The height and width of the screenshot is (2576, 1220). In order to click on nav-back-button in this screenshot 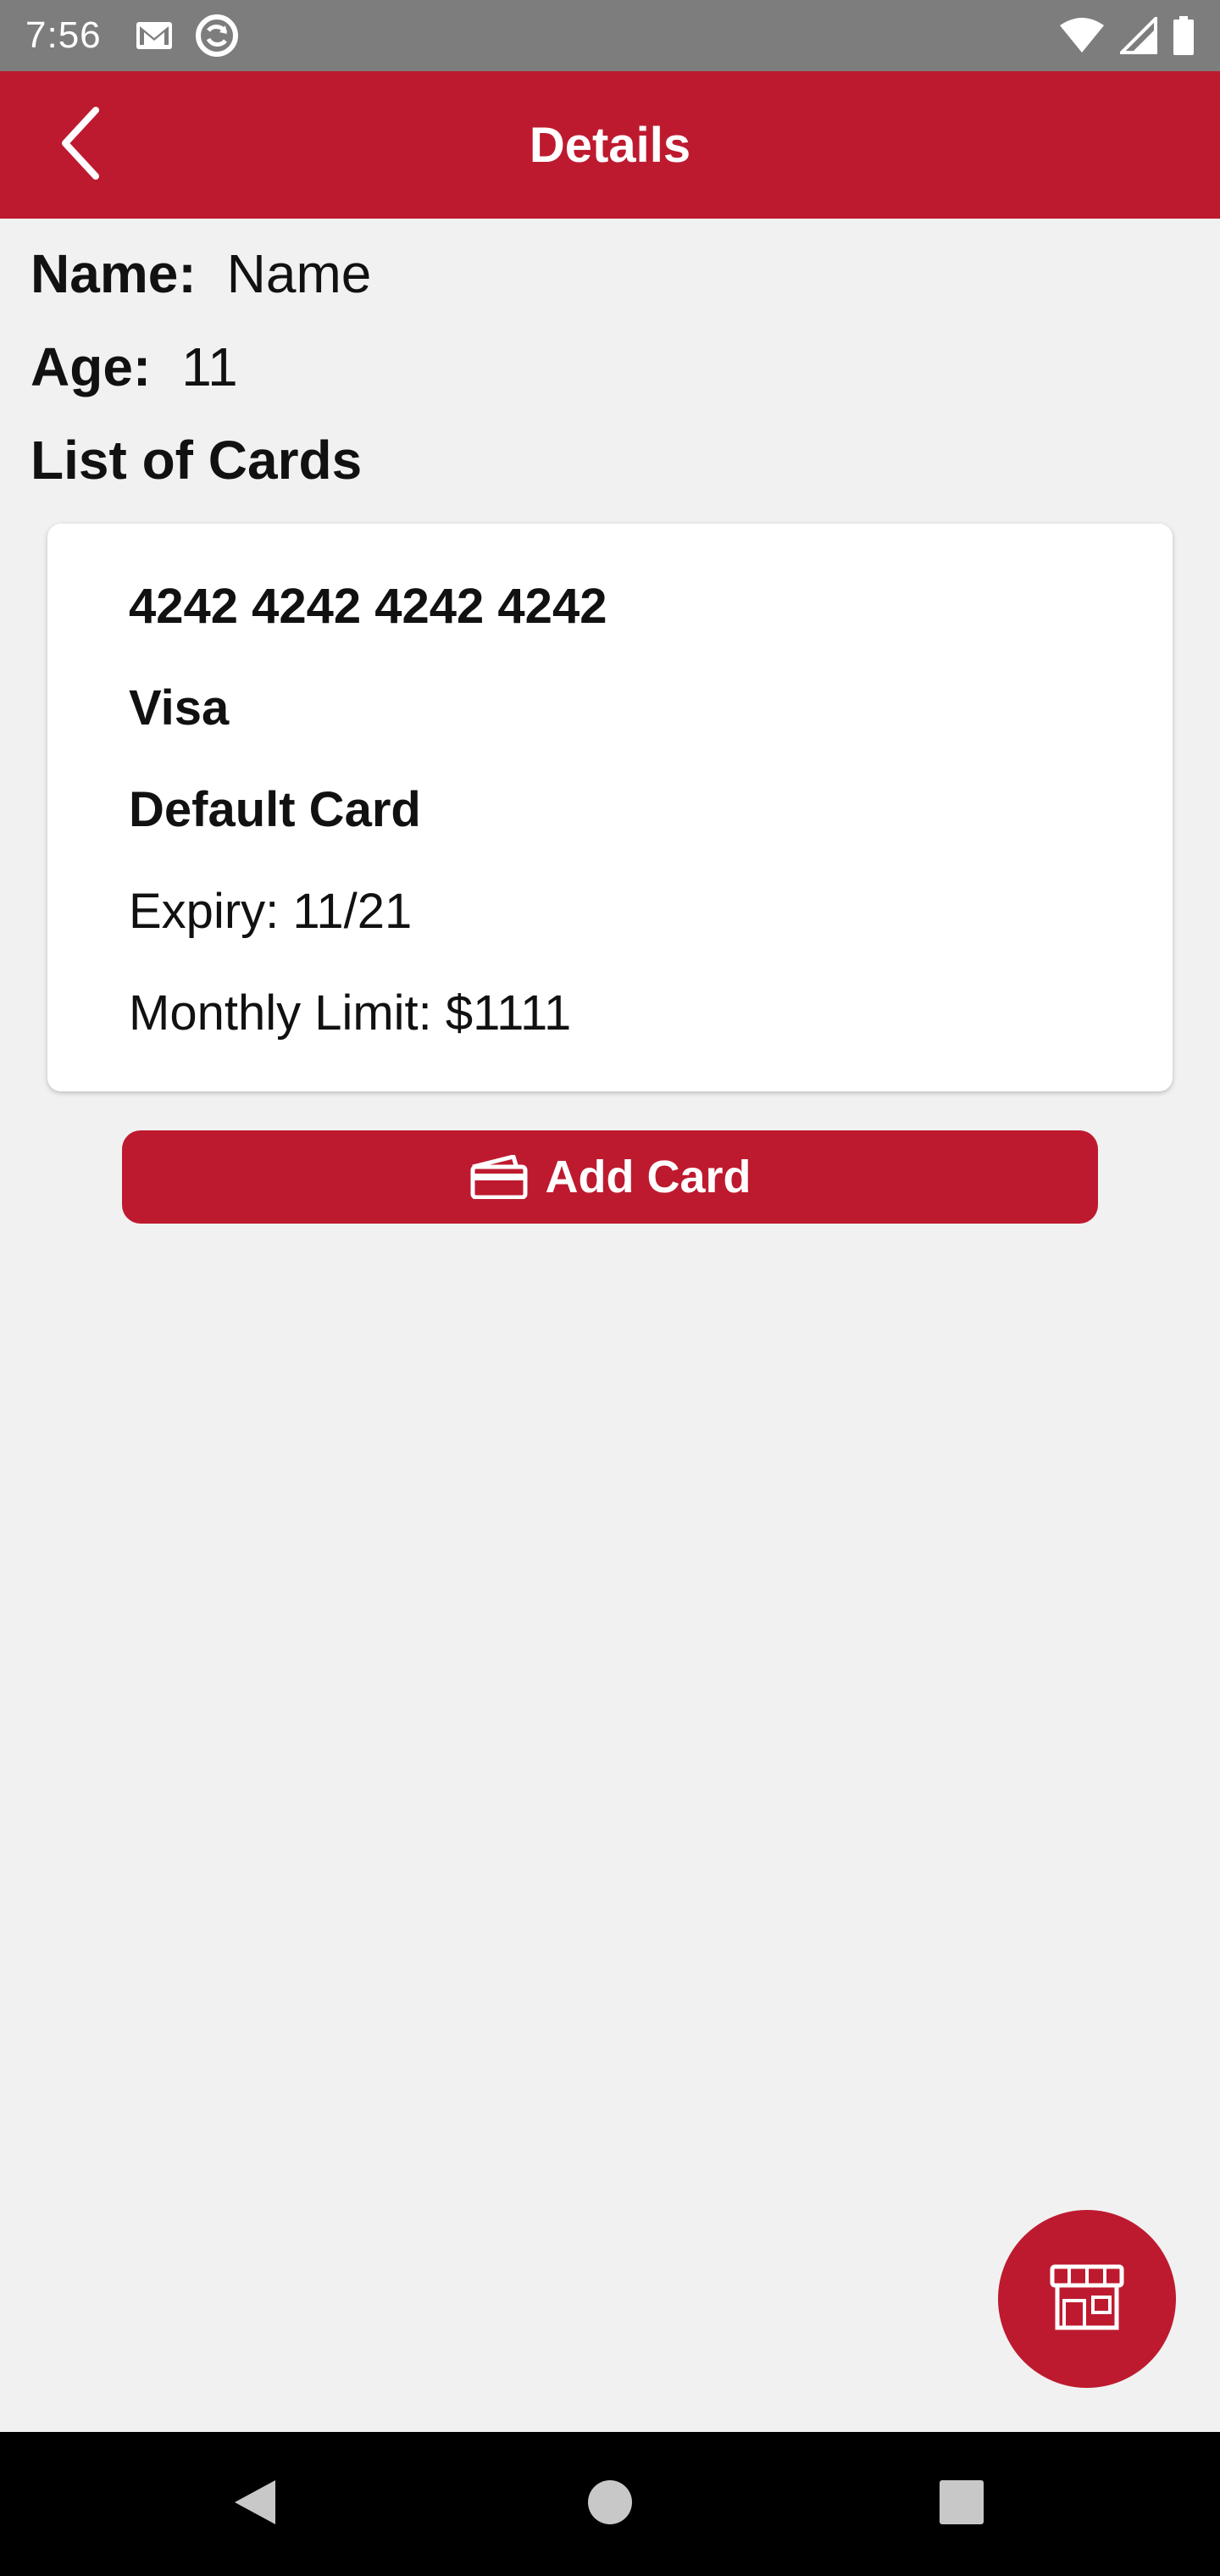, I will do `click(255, 2504)`.